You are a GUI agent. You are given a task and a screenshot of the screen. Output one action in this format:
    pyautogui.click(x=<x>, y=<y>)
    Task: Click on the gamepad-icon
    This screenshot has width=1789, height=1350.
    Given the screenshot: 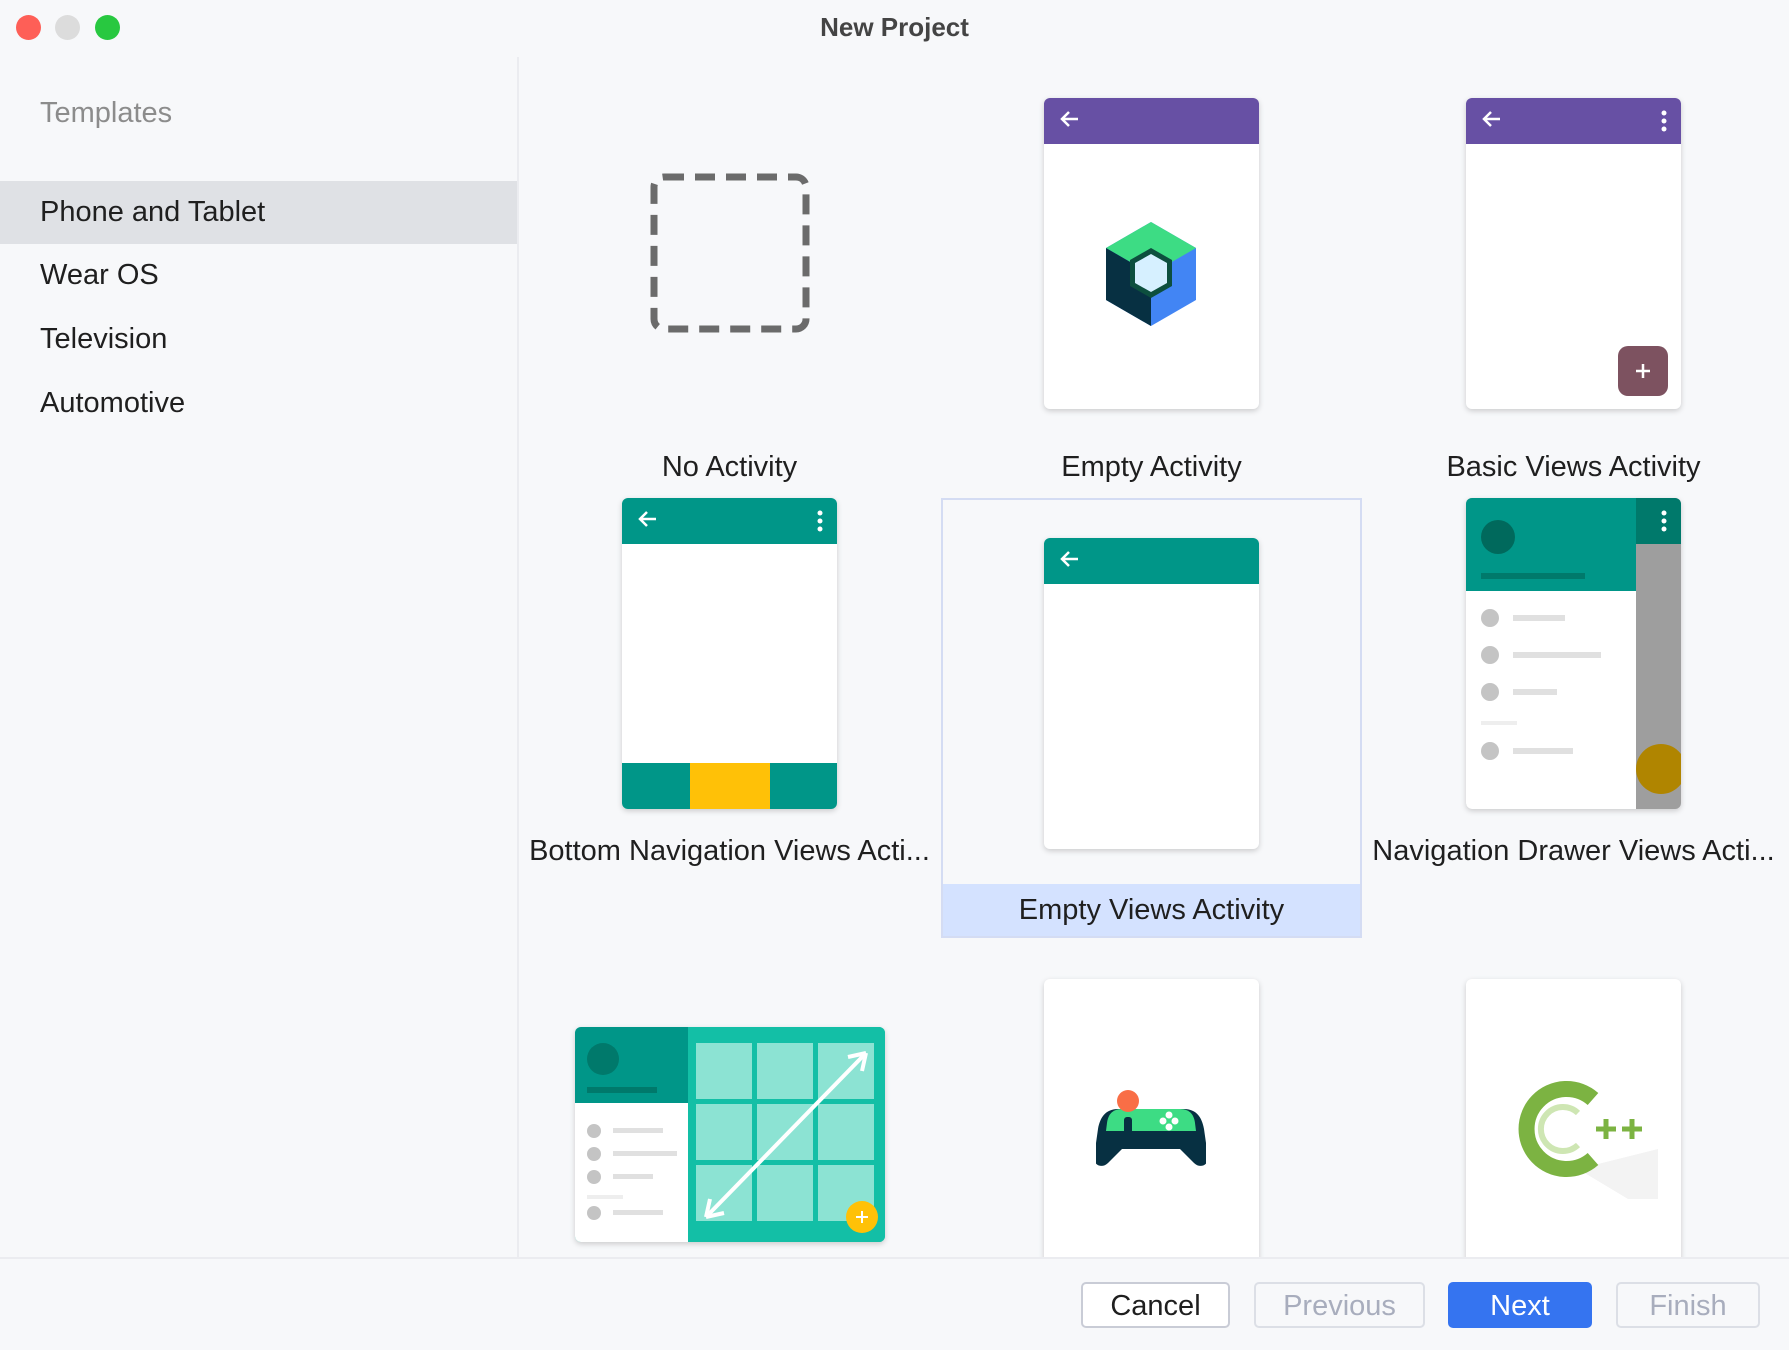 What is the action you would take?
    pyautogui.click(x=1151, y=1128)
    